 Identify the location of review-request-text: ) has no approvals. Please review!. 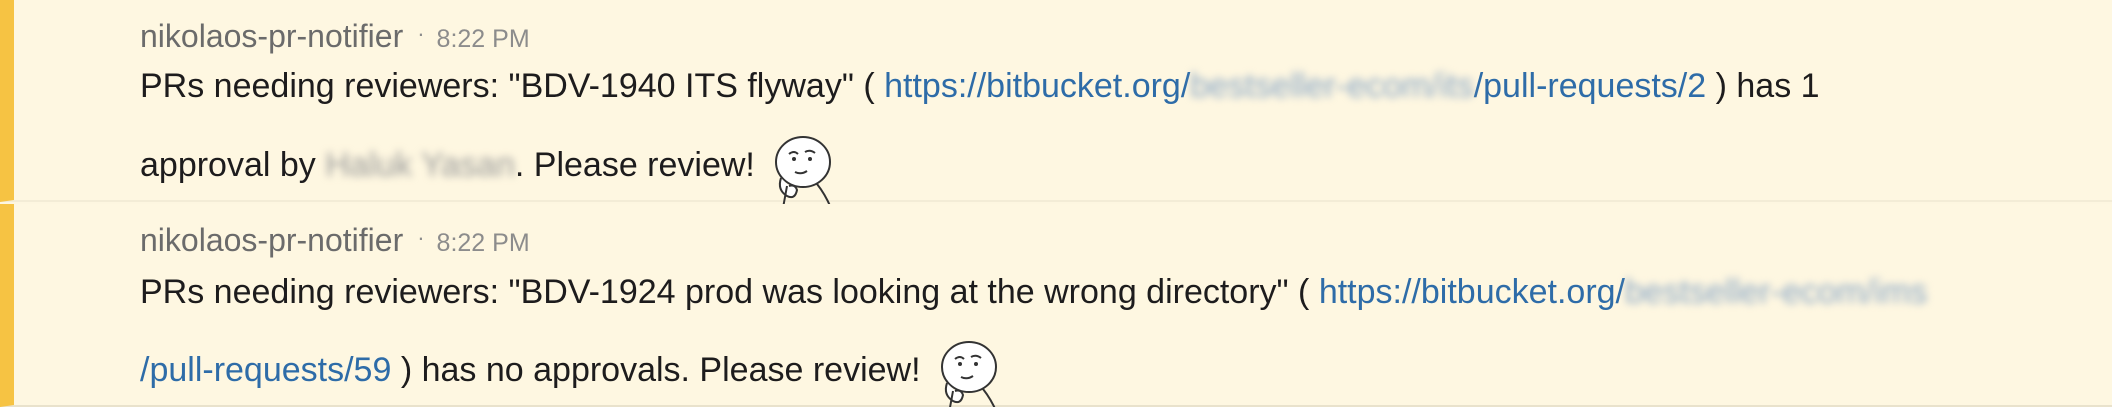
(656, 369).